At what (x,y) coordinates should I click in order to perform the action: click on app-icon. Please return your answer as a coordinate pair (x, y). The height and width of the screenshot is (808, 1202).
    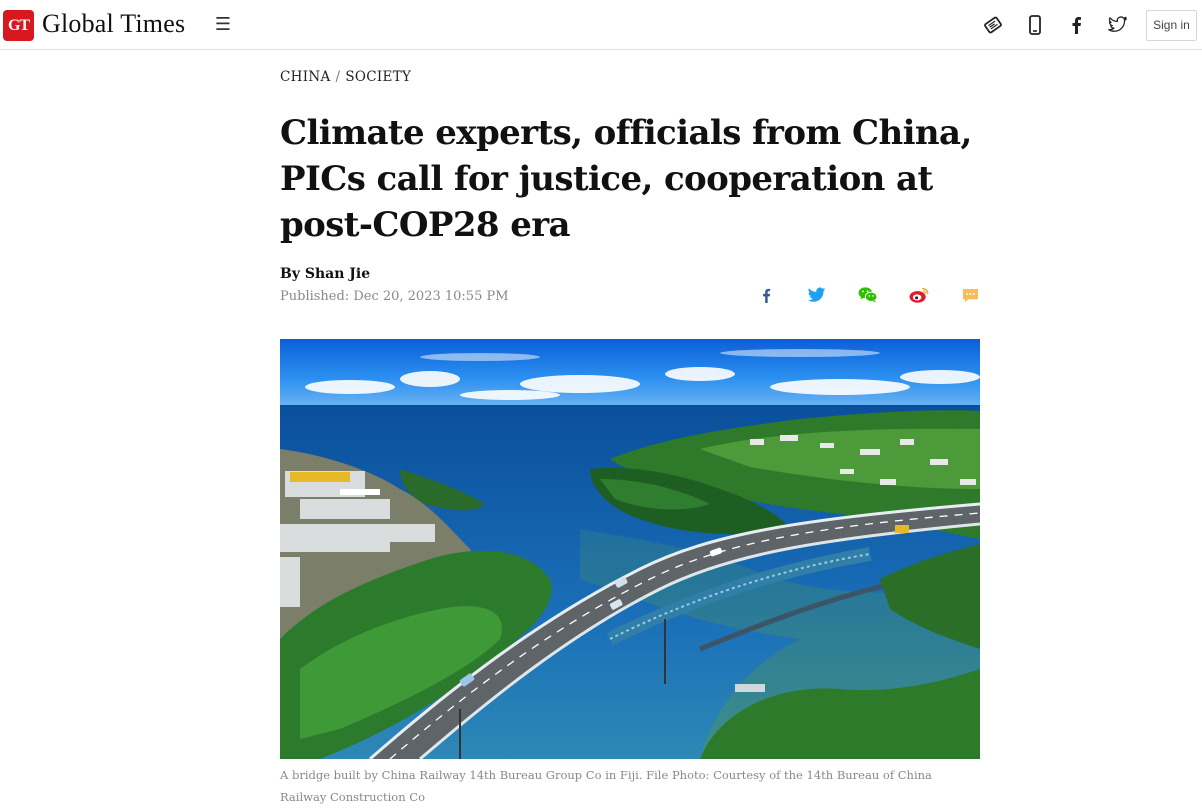
    Looking at the image, I should click on (993, 25).